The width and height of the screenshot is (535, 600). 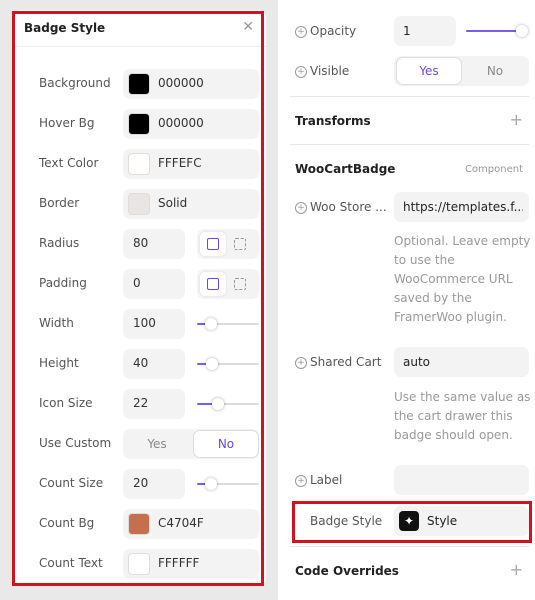 I want to click on property-value: C4704F, so click(x=181, y=523).